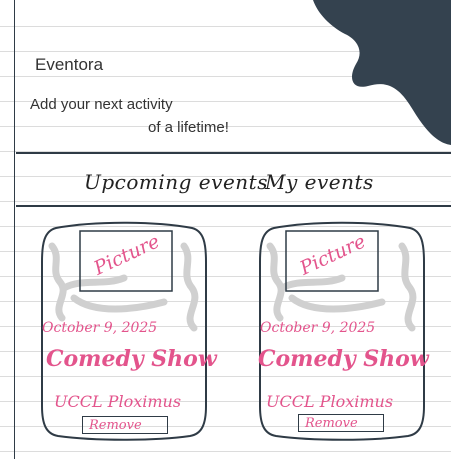  What do you see at coordinates (233, 206) in the screenshot?
I see `tabs-divider` at bounding box center [233, 206].